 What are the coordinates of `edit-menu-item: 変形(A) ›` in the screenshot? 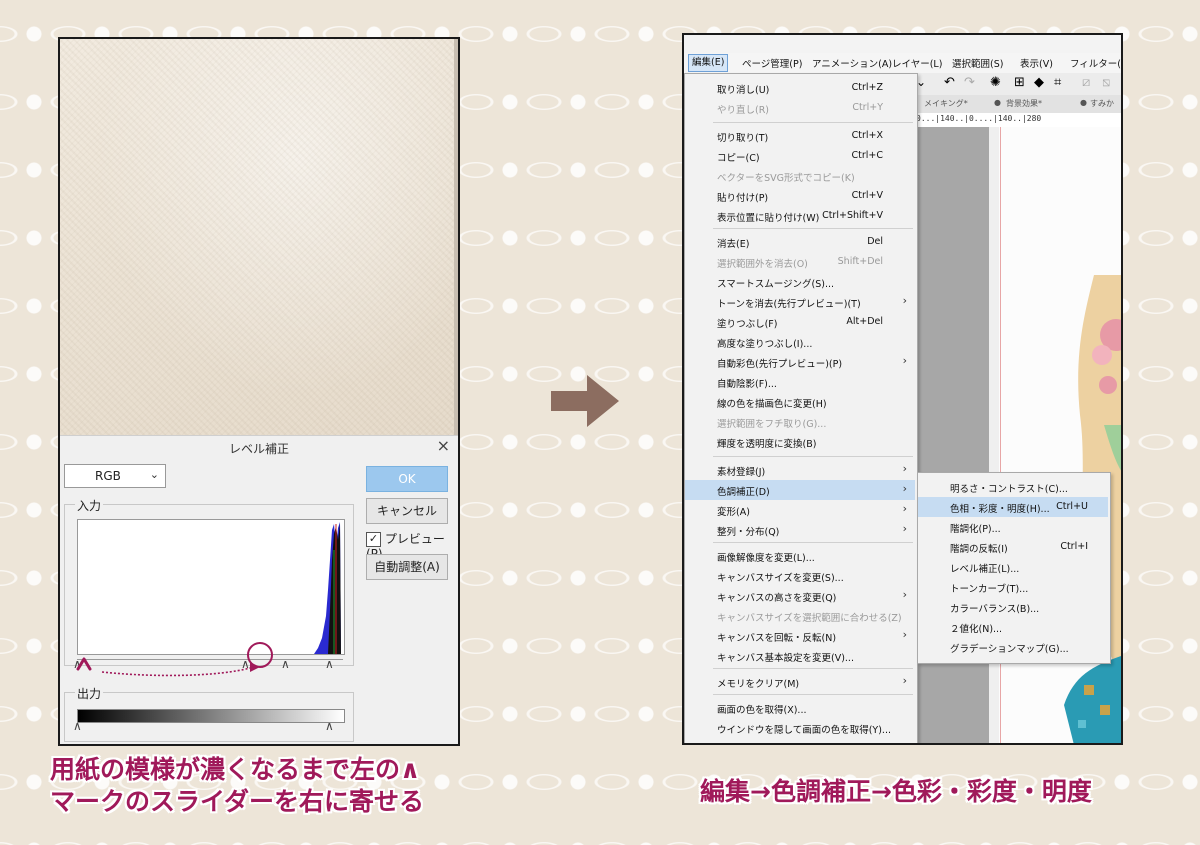 It's located at (800, 510).